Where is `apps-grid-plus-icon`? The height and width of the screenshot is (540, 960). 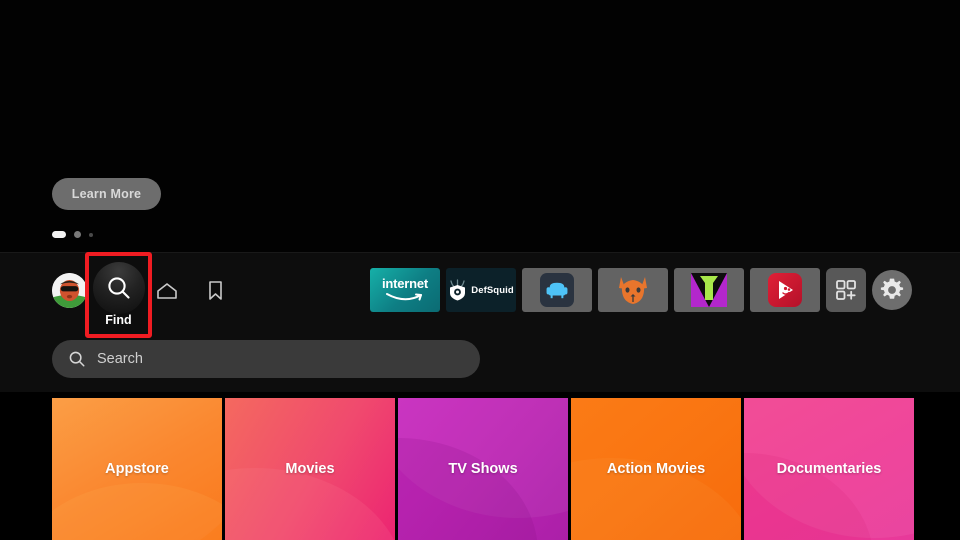 apps-grid-plus-icon is located at coordinates (846, 290).